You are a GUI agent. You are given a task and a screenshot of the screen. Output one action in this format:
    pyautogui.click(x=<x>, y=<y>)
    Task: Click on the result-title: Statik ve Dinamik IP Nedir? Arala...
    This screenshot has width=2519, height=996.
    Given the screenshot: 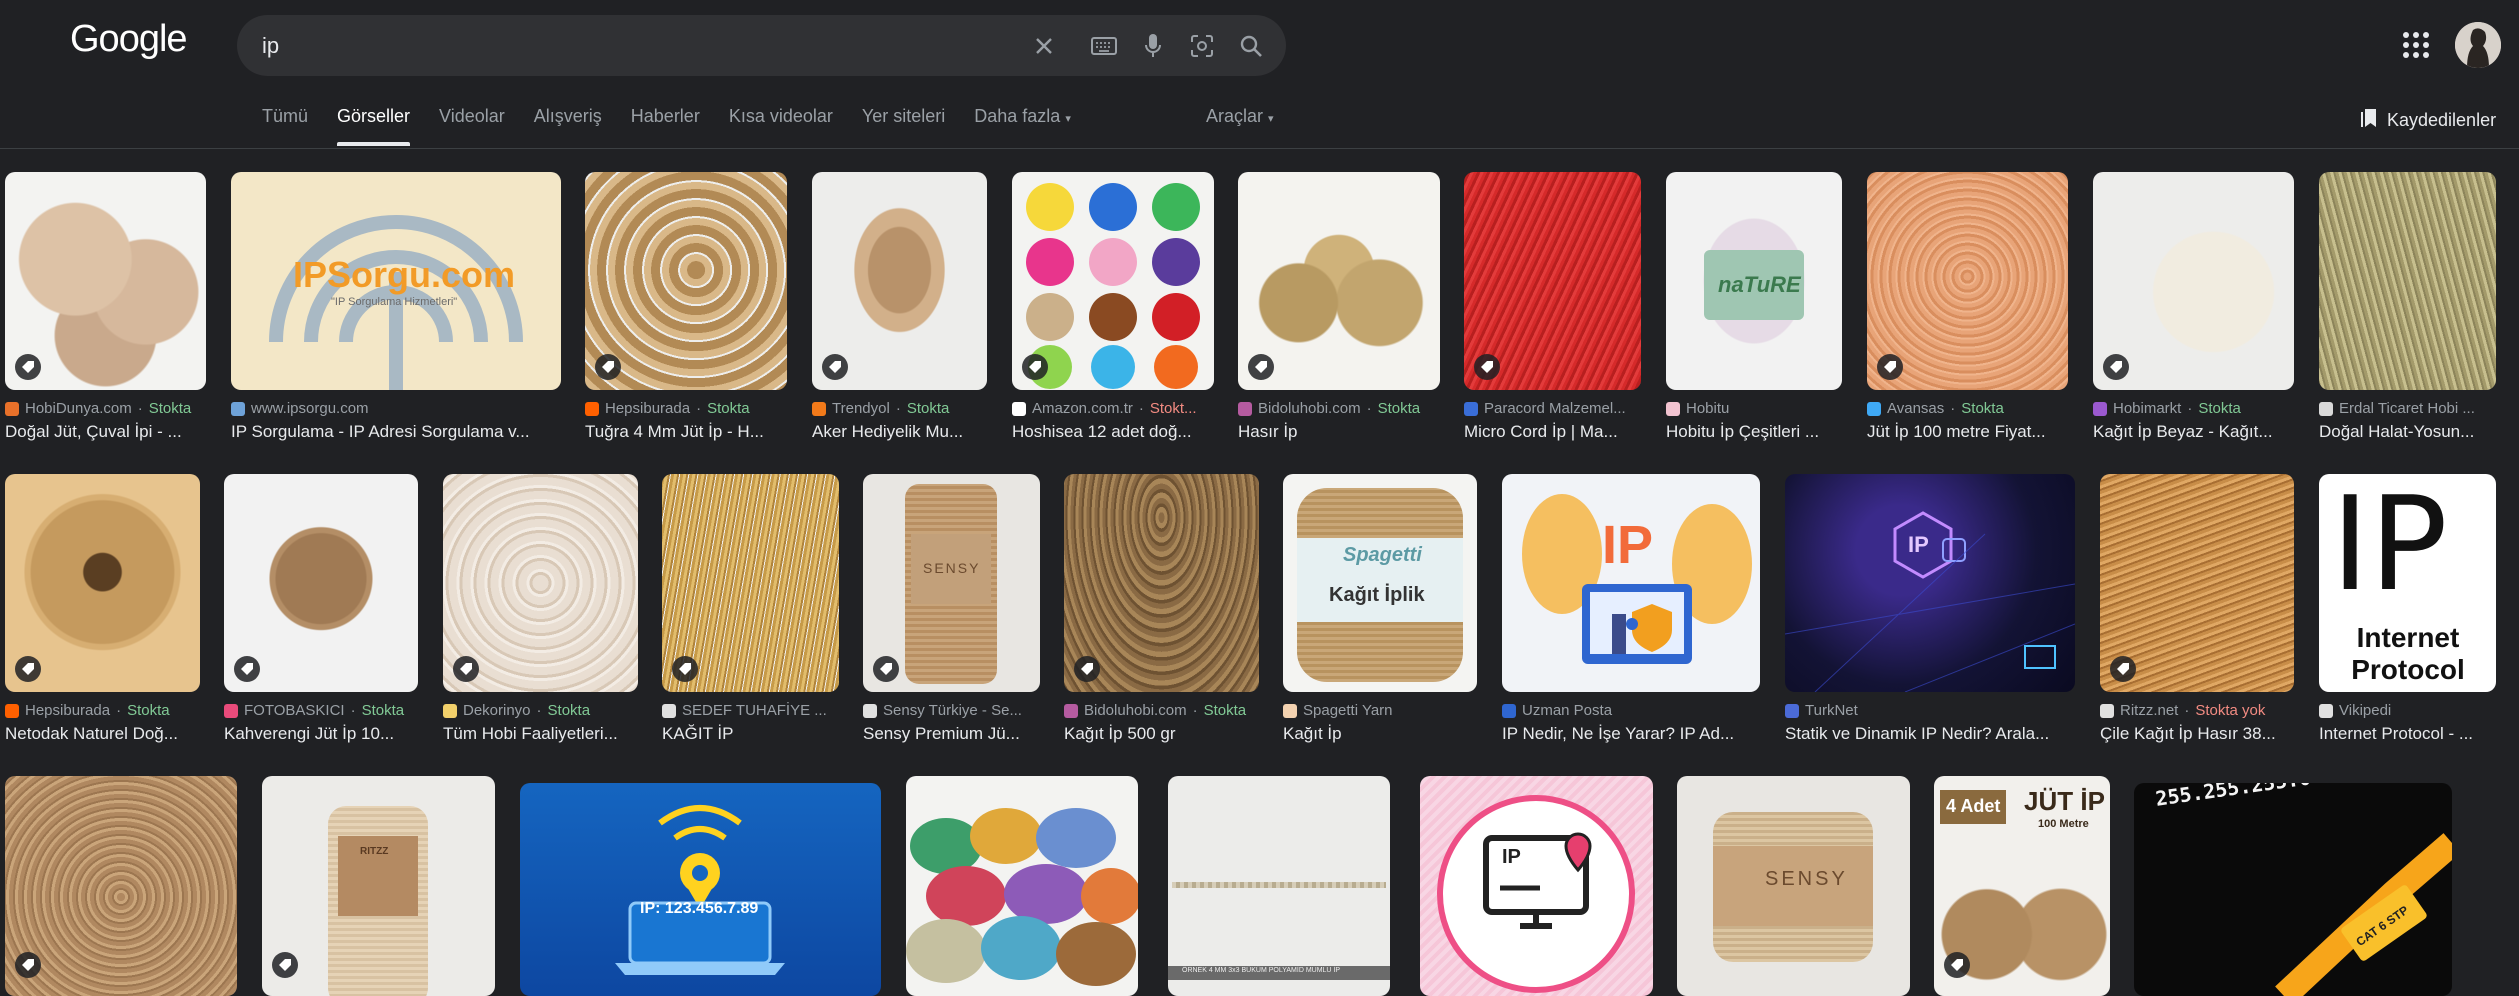 What is the action you would take?
    pyautogui.click(x=1930, y=734)
    